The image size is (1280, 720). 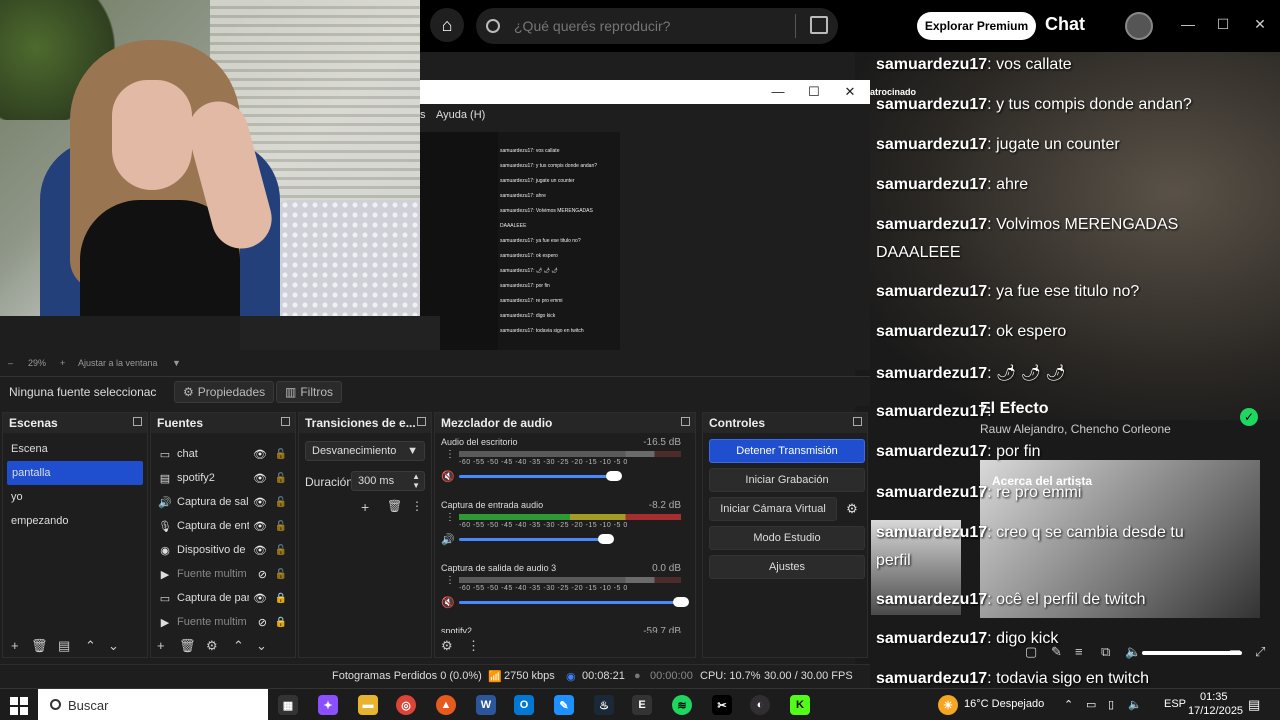 What do you see at coordinates (642, 705) in the screenshot?
I see `epic-games-icon: E` at bounding box center [642, 705].